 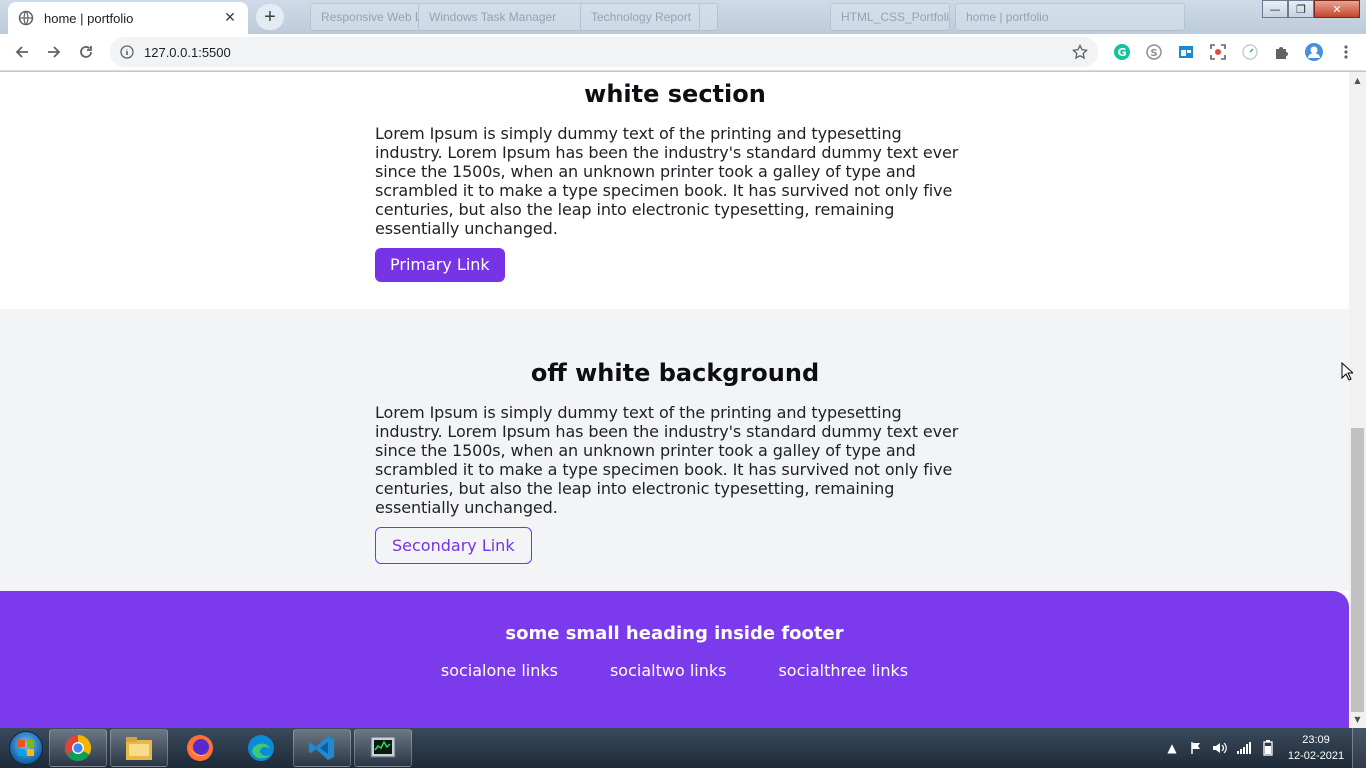 I want to click on skype-icon: S, so click(x=1154, y=52).